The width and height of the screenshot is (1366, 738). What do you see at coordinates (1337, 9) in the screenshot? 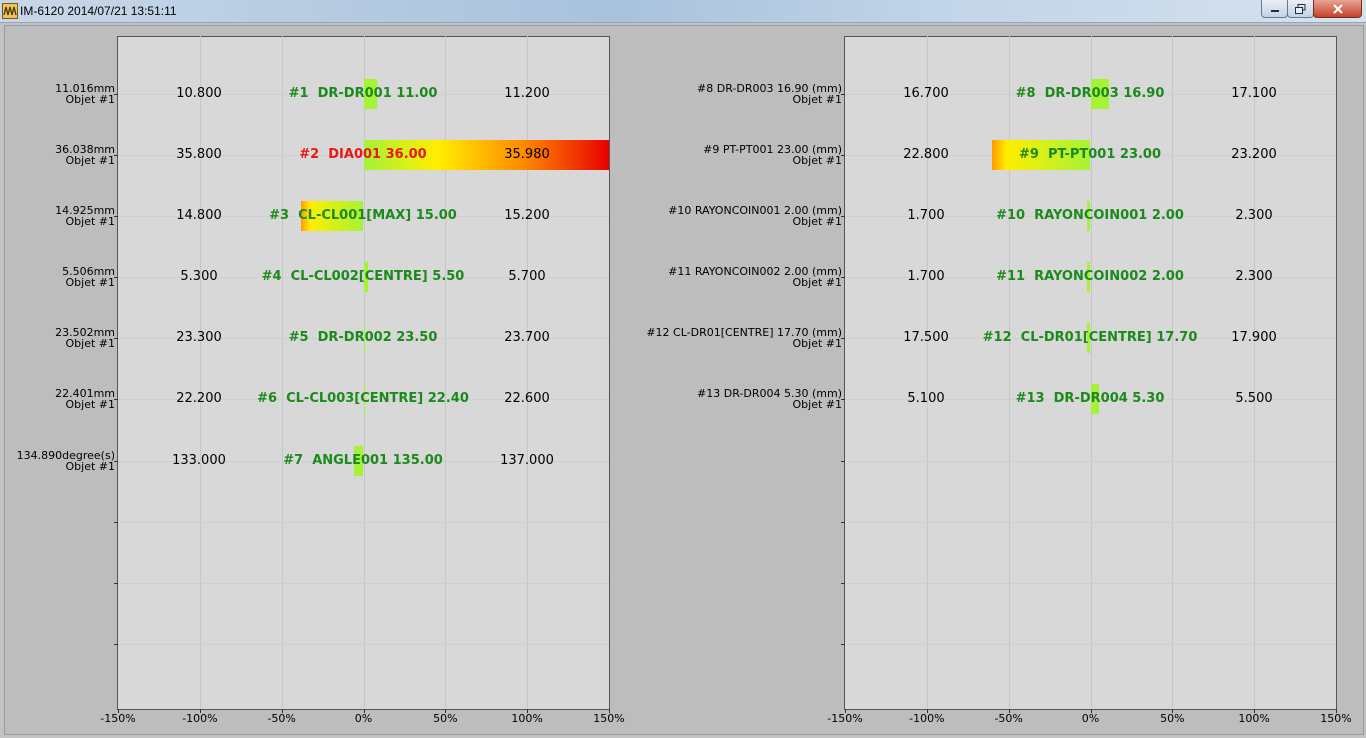
I see `close-button` at bounding box center [1337, 9].